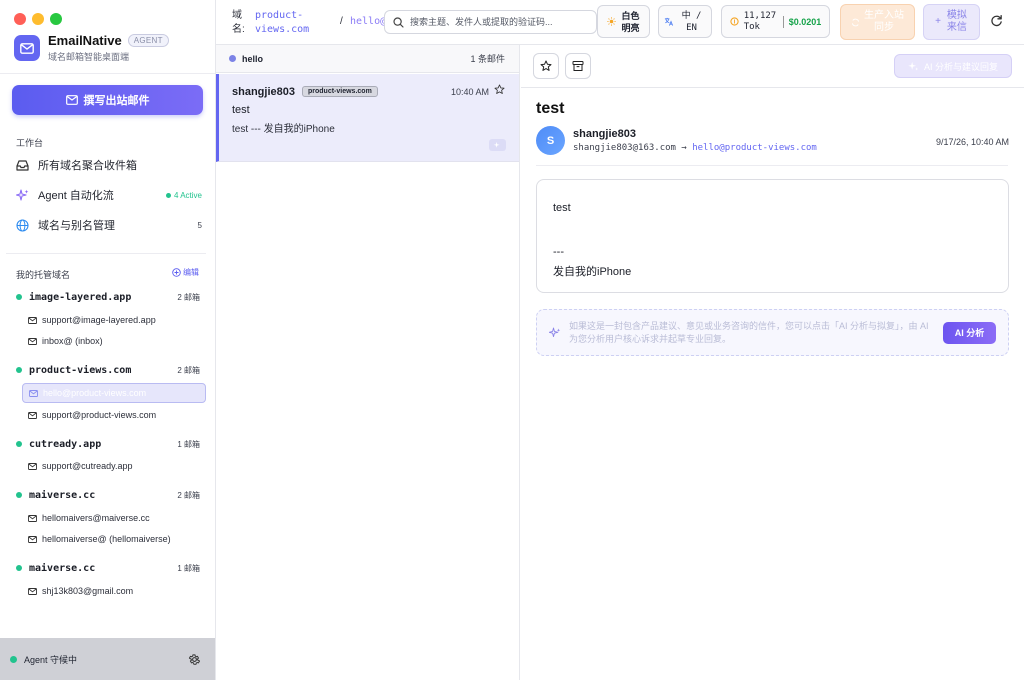  I want to click on body-line: 发自我的iPhone, so click(592, 272).